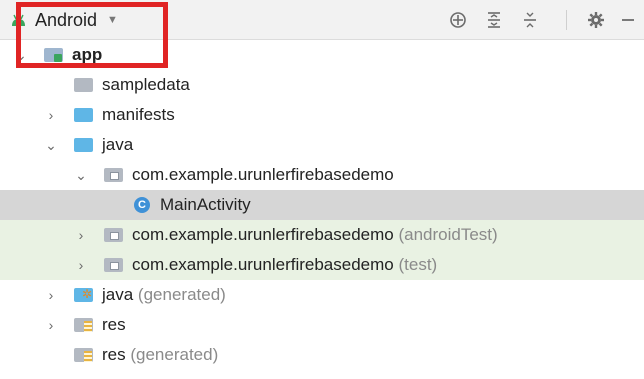 Image resolution: width=644 pixels, height=379 pixels. I want to click on tree-row-label: MainActivity, so click(205, 204).